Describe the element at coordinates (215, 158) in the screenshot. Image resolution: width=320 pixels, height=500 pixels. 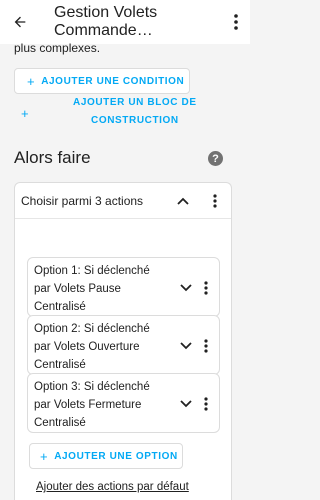
I see `help-icon: ?` at that location.